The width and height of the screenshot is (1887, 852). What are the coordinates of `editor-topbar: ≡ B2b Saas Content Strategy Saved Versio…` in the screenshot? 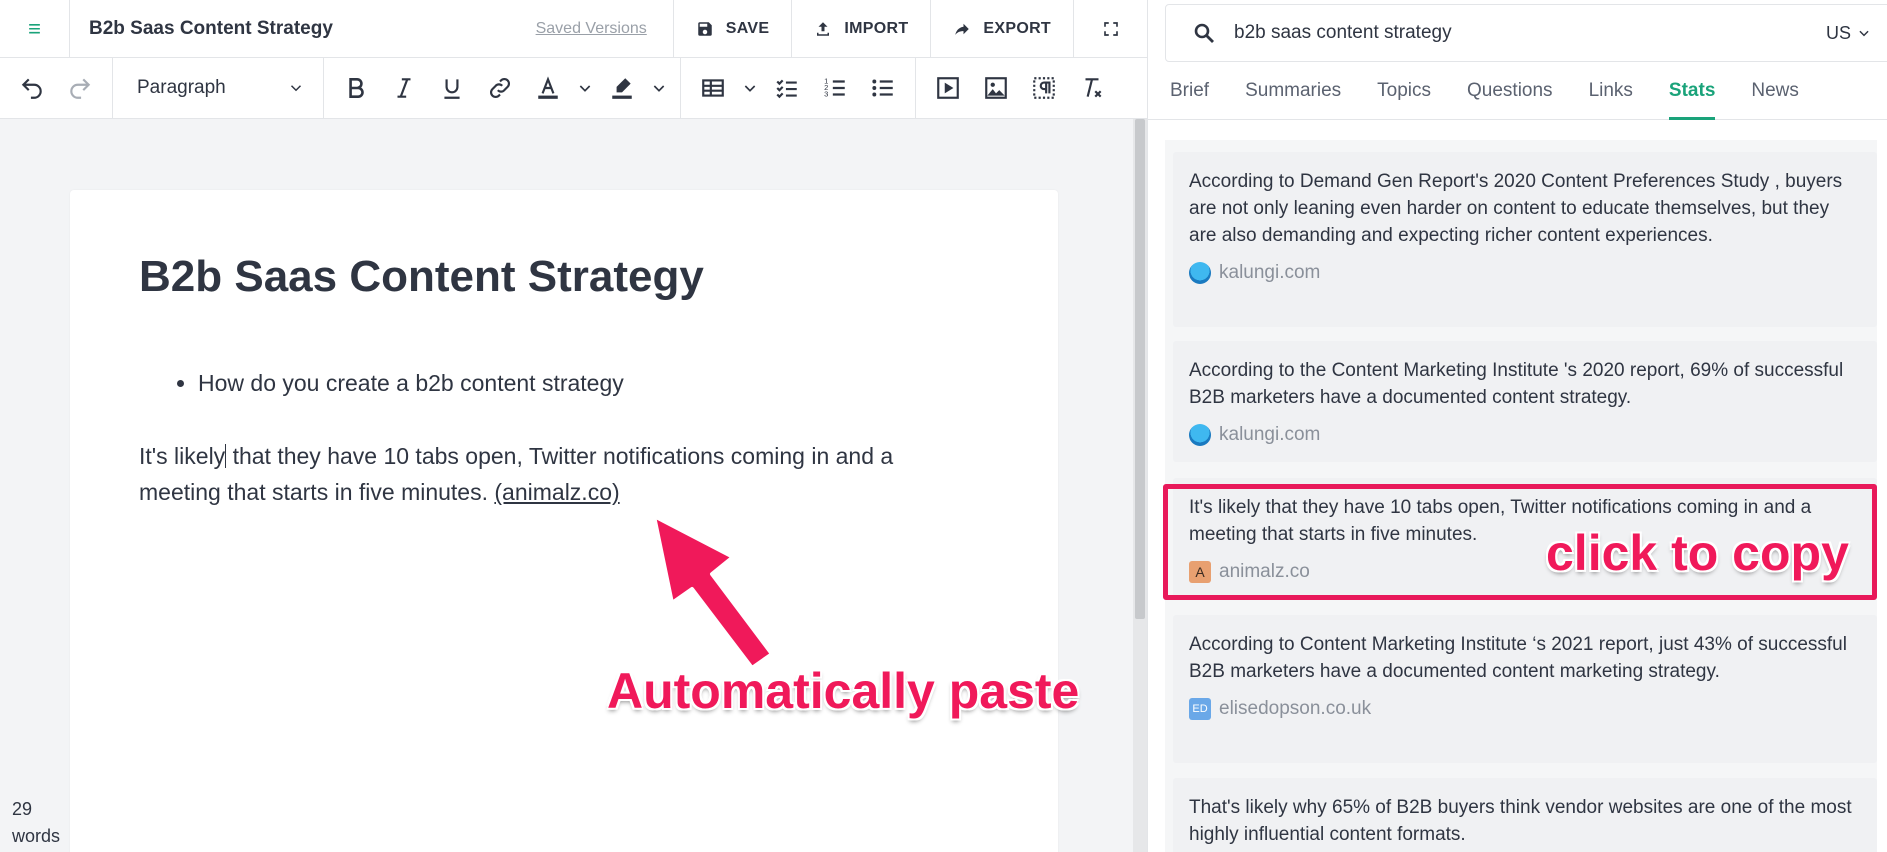 It's located at (573, 29).